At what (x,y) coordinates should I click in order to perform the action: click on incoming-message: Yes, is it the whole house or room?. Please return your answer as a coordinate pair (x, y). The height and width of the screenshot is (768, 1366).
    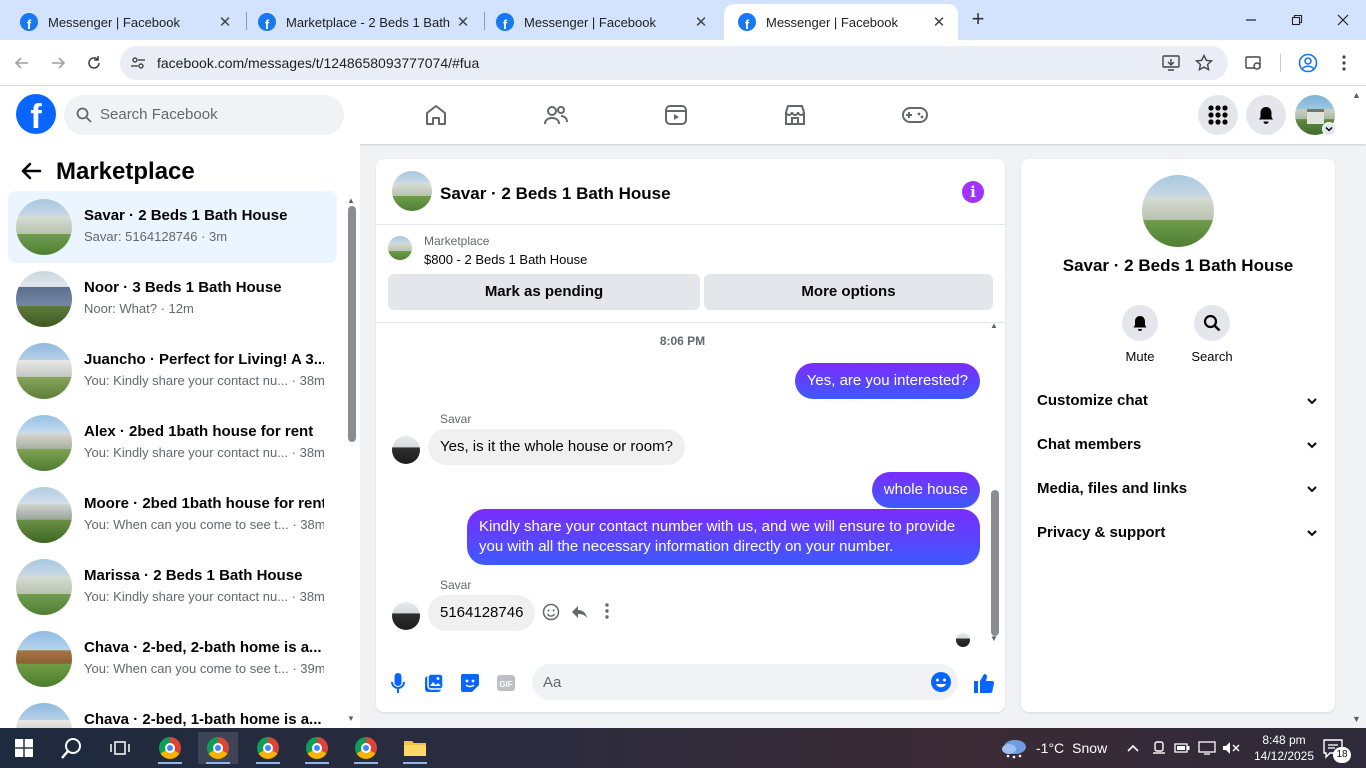
    Looking at the image, I should click on (556, 447).